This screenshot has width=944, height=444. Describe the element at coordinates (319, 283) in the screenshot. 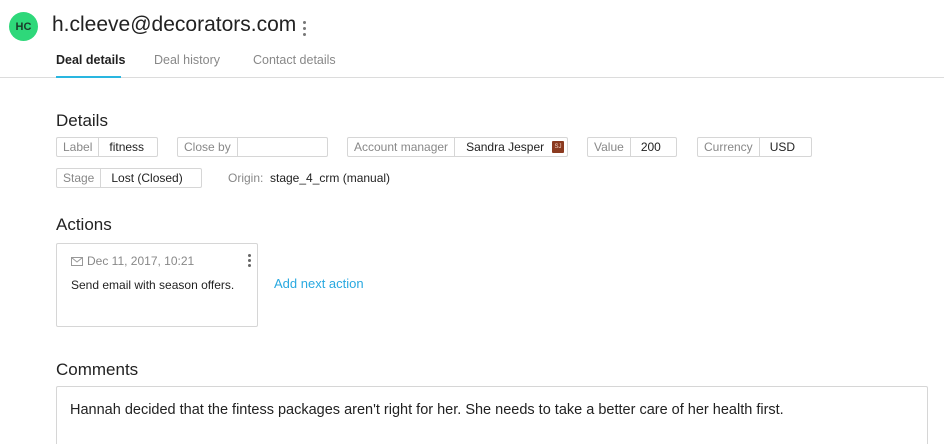

I see `add-next-action-link: Add next action` at that location.